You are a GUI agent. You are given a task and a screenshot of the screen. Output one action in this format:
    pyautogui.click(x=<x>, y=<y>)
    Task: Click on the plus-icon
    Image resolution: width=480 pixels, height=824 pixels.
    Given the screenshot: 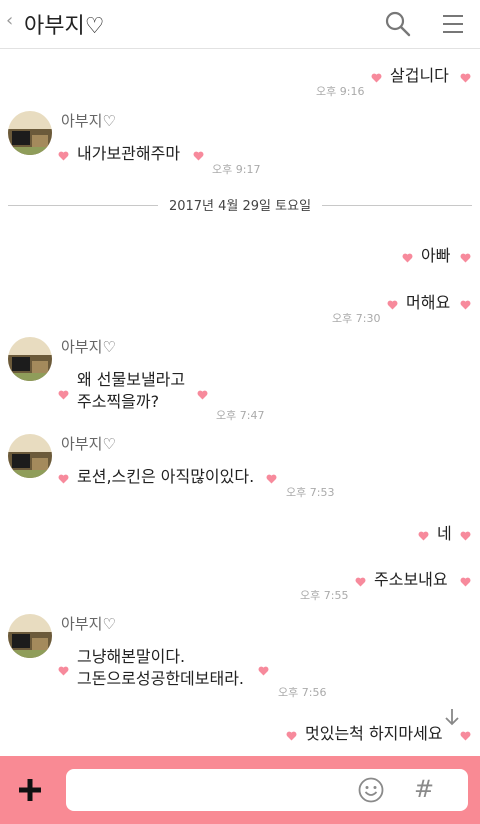 What is the action you would take?
    pyautogui.click(x=30, y=790)
    